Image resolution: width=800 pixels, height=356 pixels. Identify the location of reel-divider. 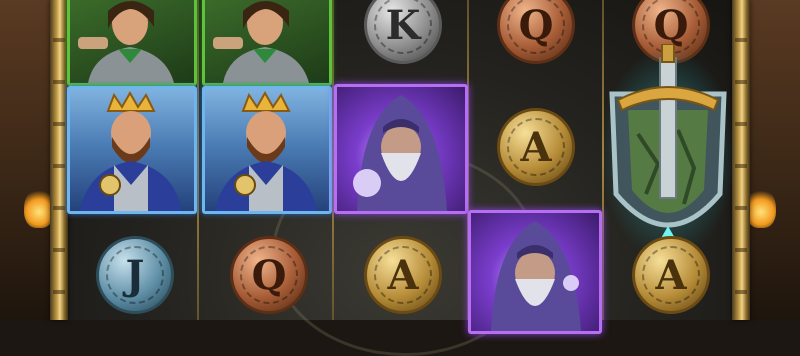
(198, 160).